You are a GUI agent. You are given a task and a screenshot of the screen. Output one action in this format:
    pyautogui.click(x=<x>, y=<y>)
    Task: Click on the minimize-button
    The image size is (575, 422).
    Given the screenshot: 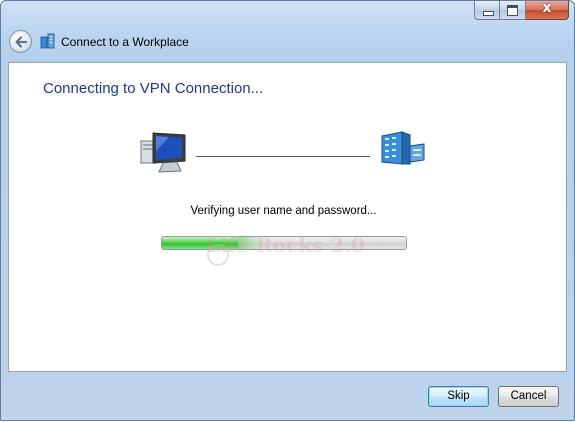 What is the action you would take?
    pyautogui.click(x=487, y=10)
    